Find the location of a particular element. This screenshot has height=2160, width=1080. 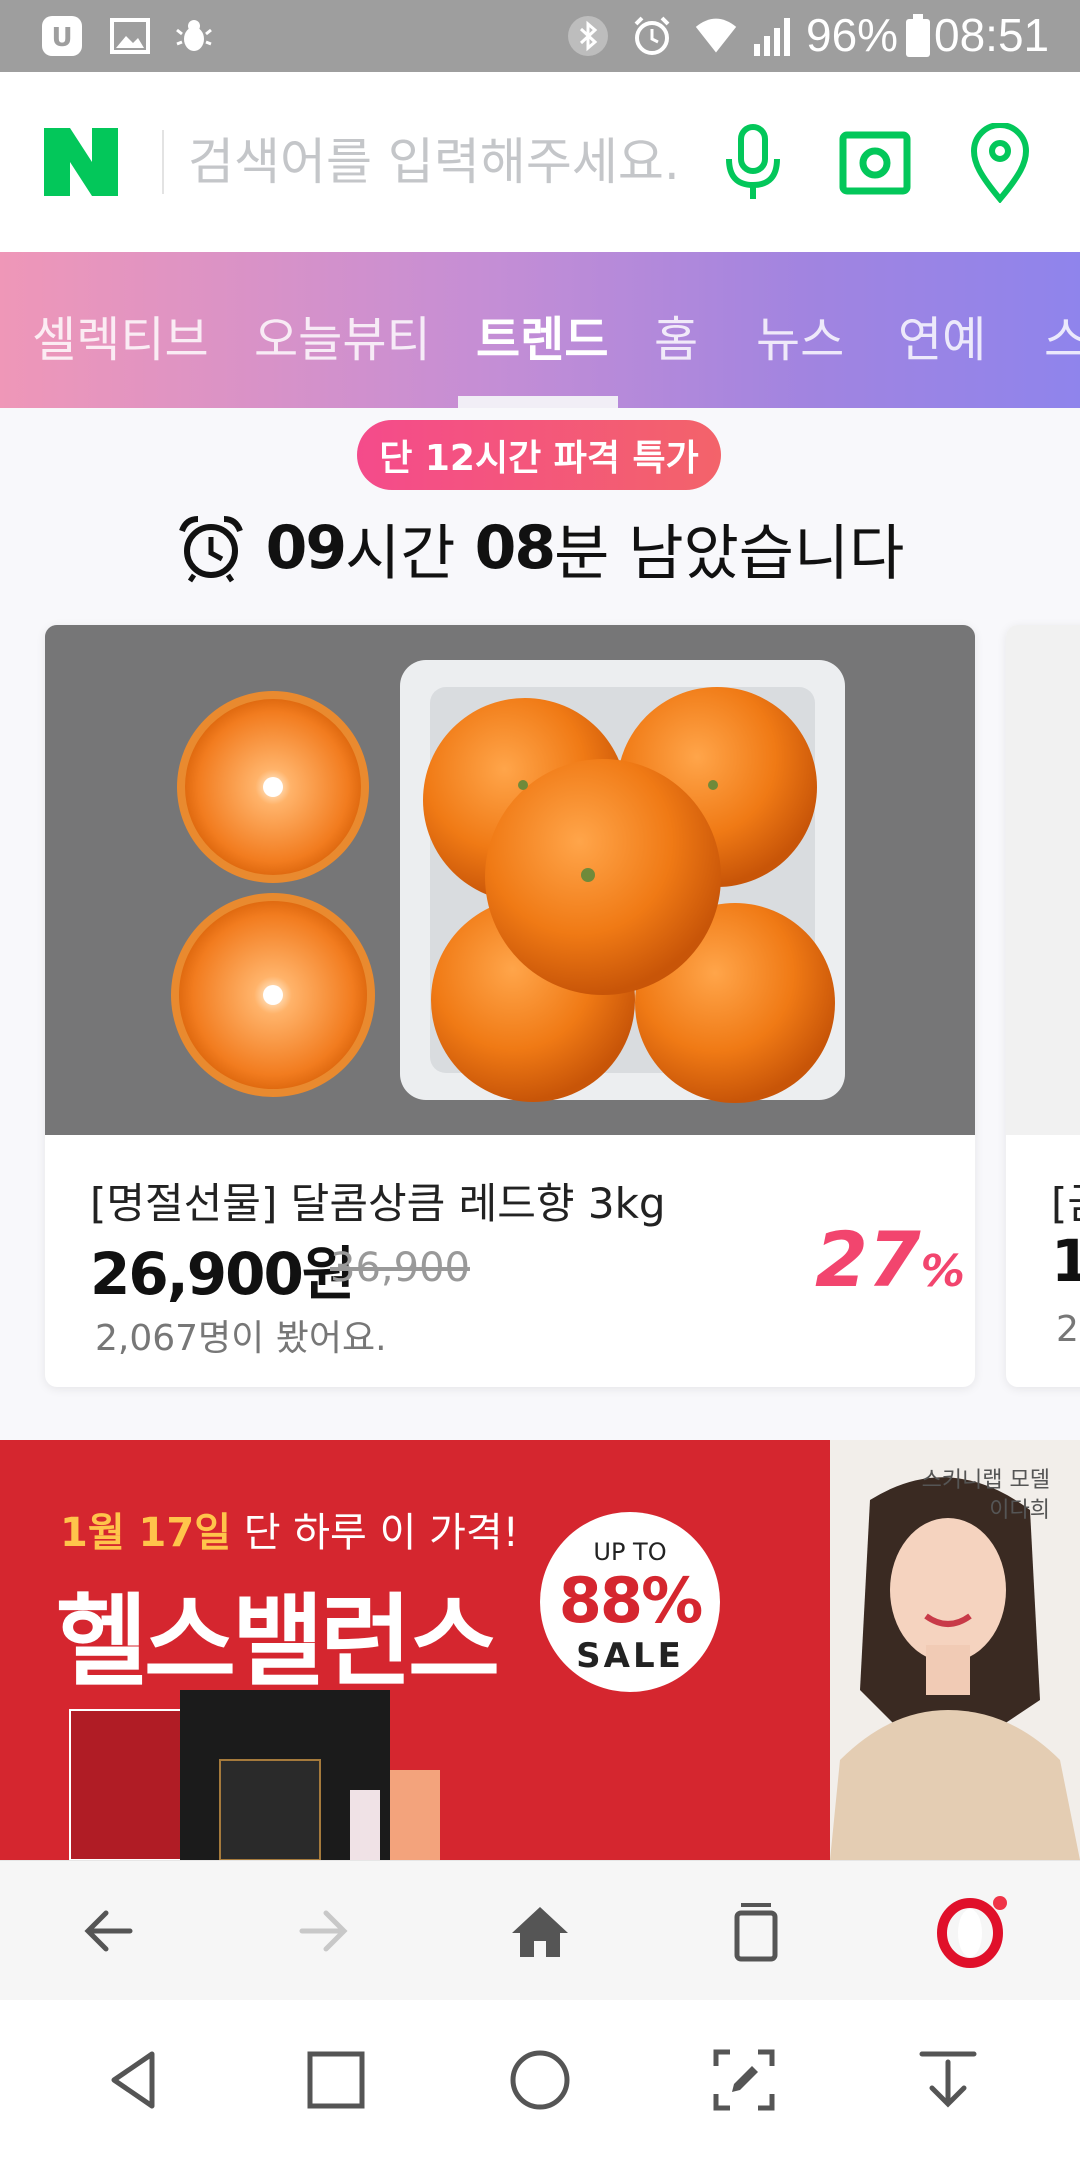

alarm-clock-icon is located at coordinates (211, 548).